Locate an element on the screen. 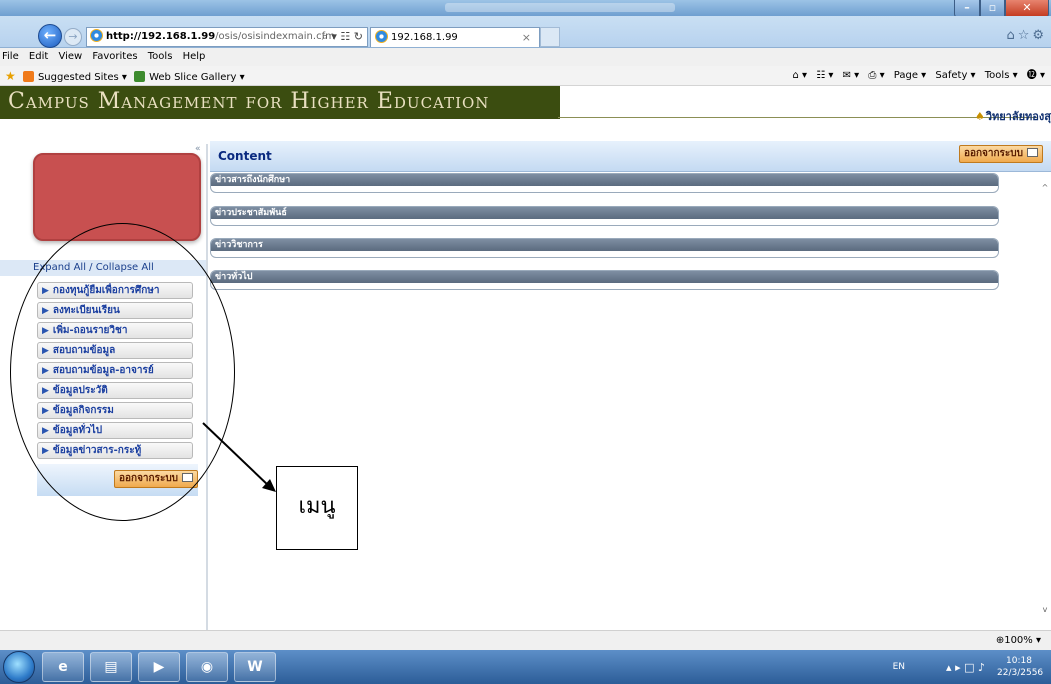 Image resolution: width=1051 pixels, height=684 pixels. taskbar: e ▤ ▶ ◉ W EN ▴ ▸ □ ♪ 10:18 22/3/2556 is located at coordinates (525, 667).